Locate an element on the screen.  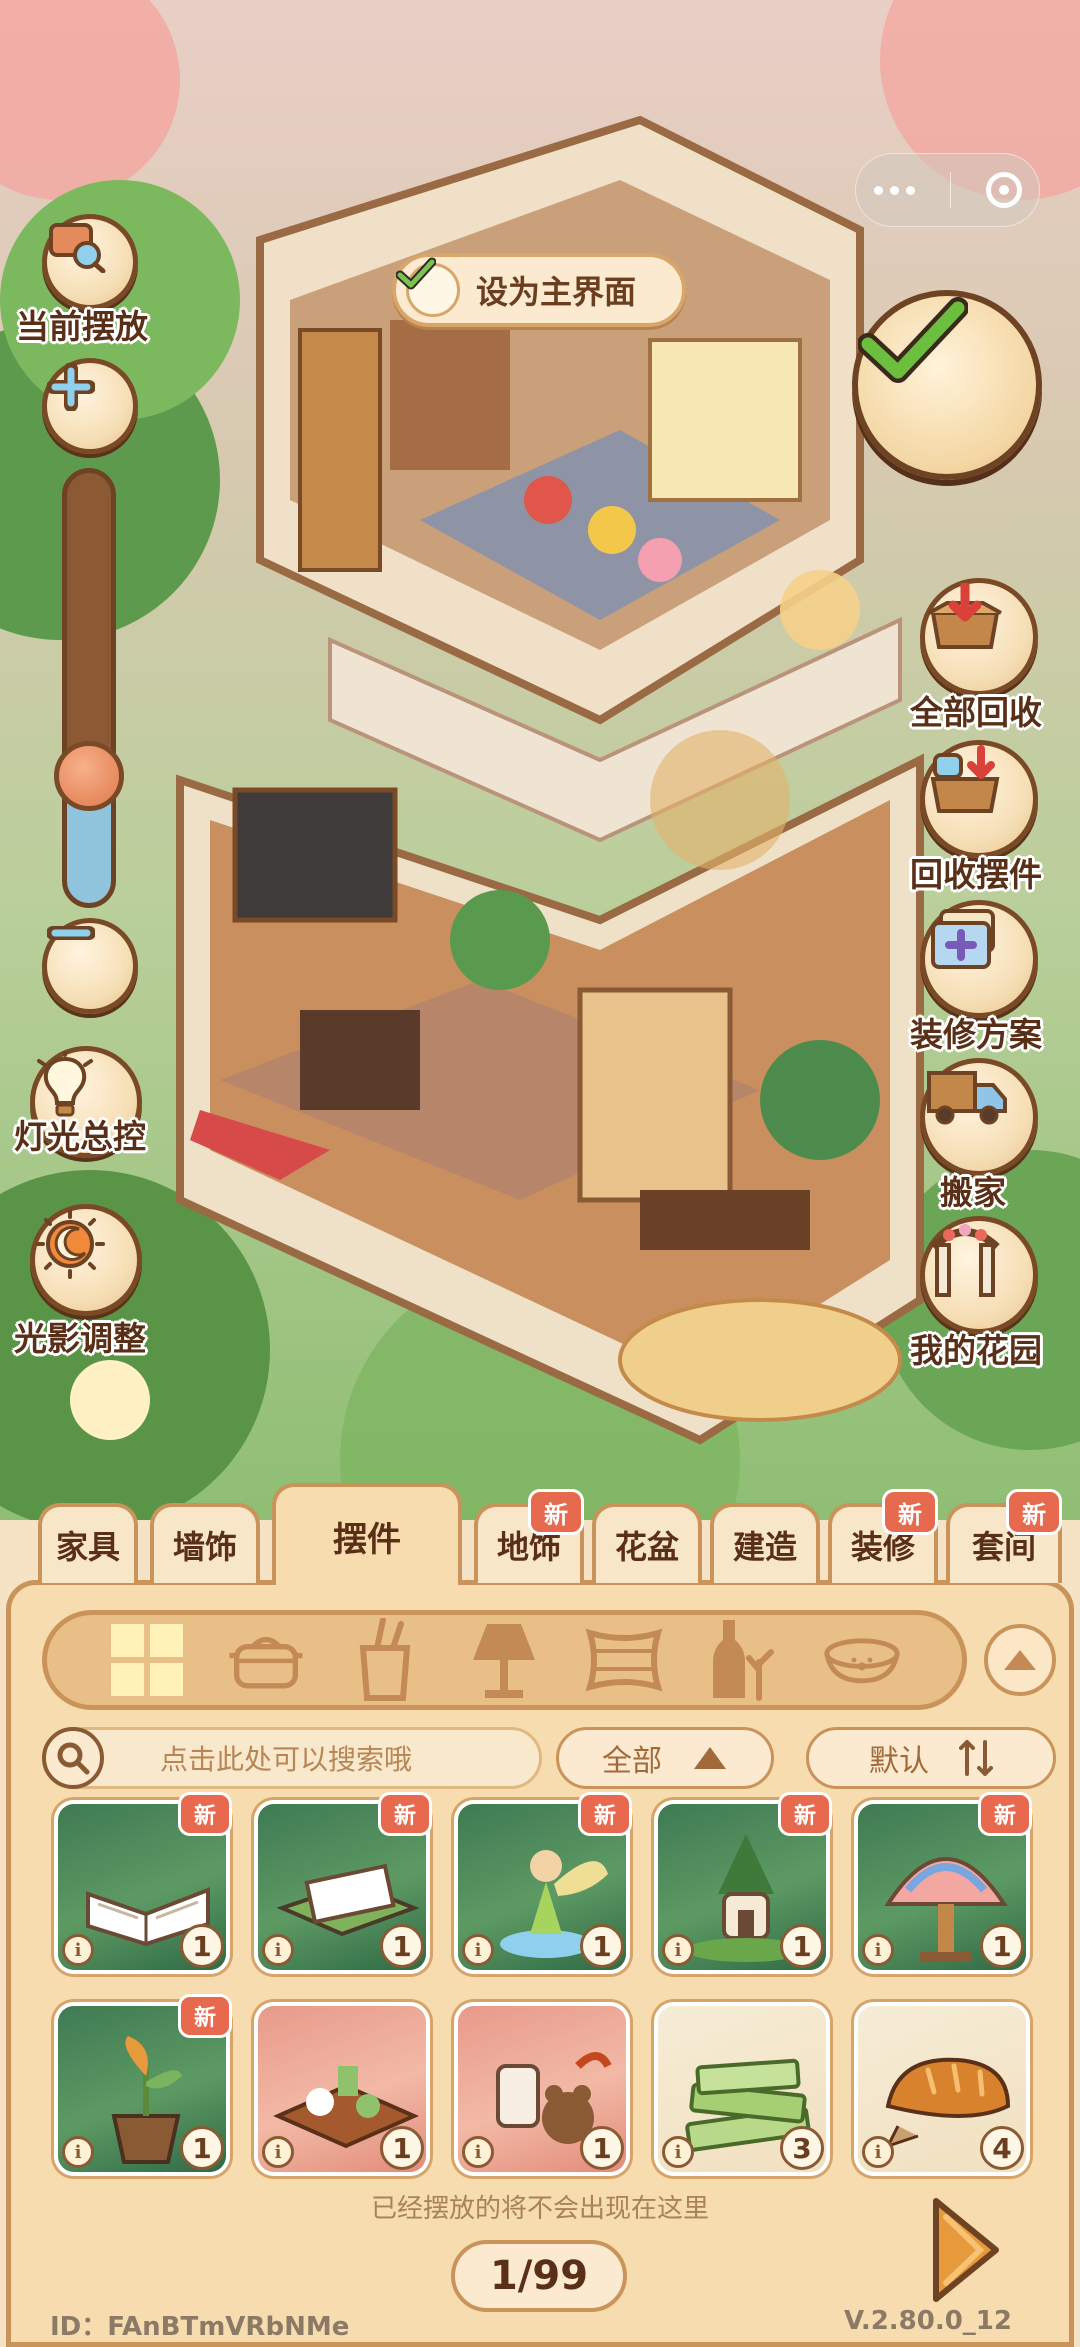
tab-label: 花盆 is located at coordinates (646, 1547).